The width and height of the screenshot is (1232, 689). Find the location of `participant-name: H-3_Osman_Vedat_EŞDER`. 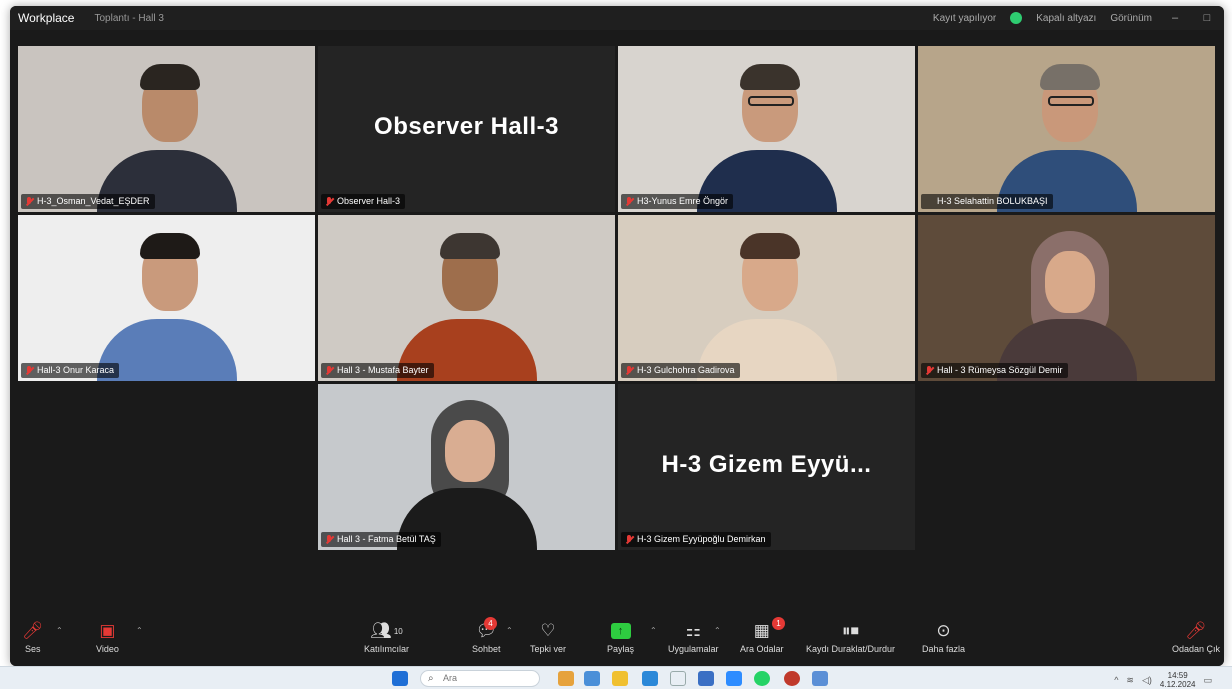

participant-name: H-3_Osman_Vedat_EŞDER is located at coordinates (93, 201).